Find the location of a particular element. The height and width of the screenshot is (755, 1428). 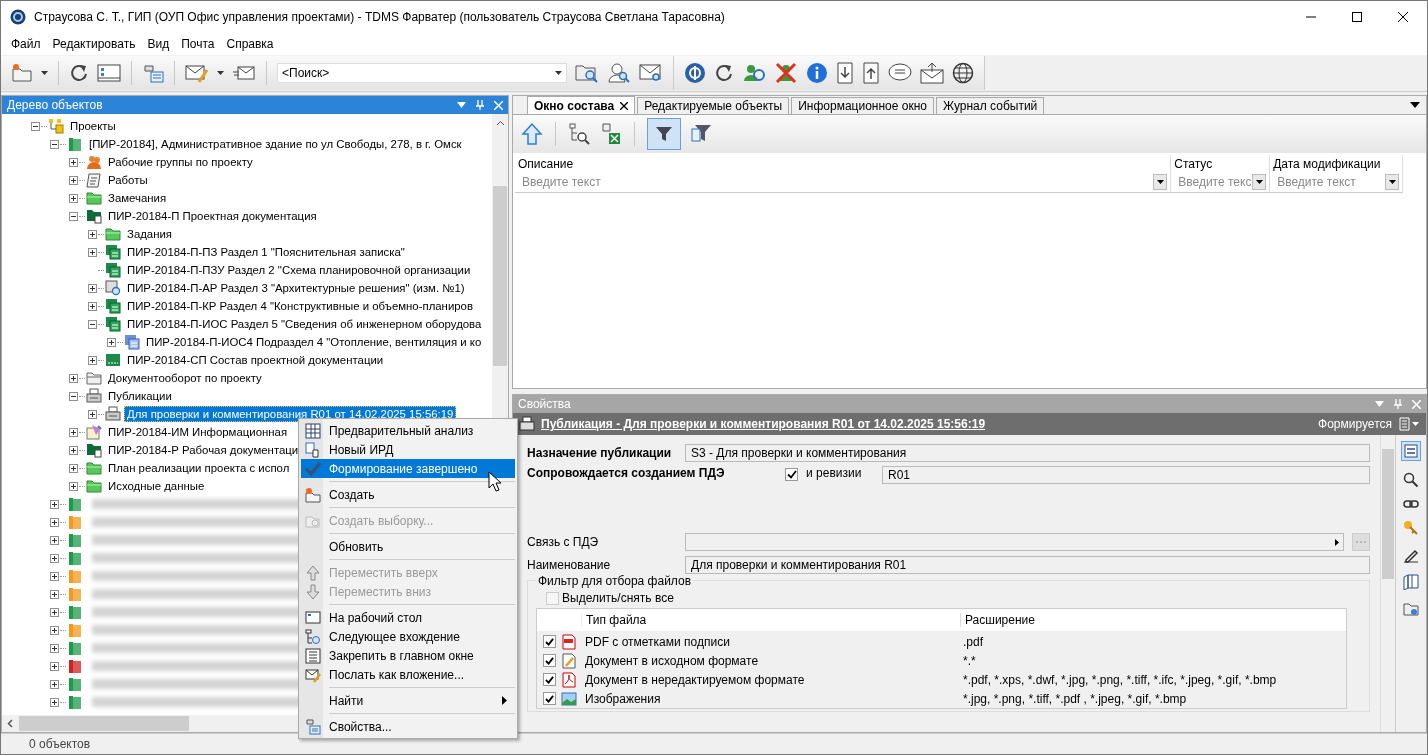

tree-item: Исходные данные is located at coordinates (156, 486).